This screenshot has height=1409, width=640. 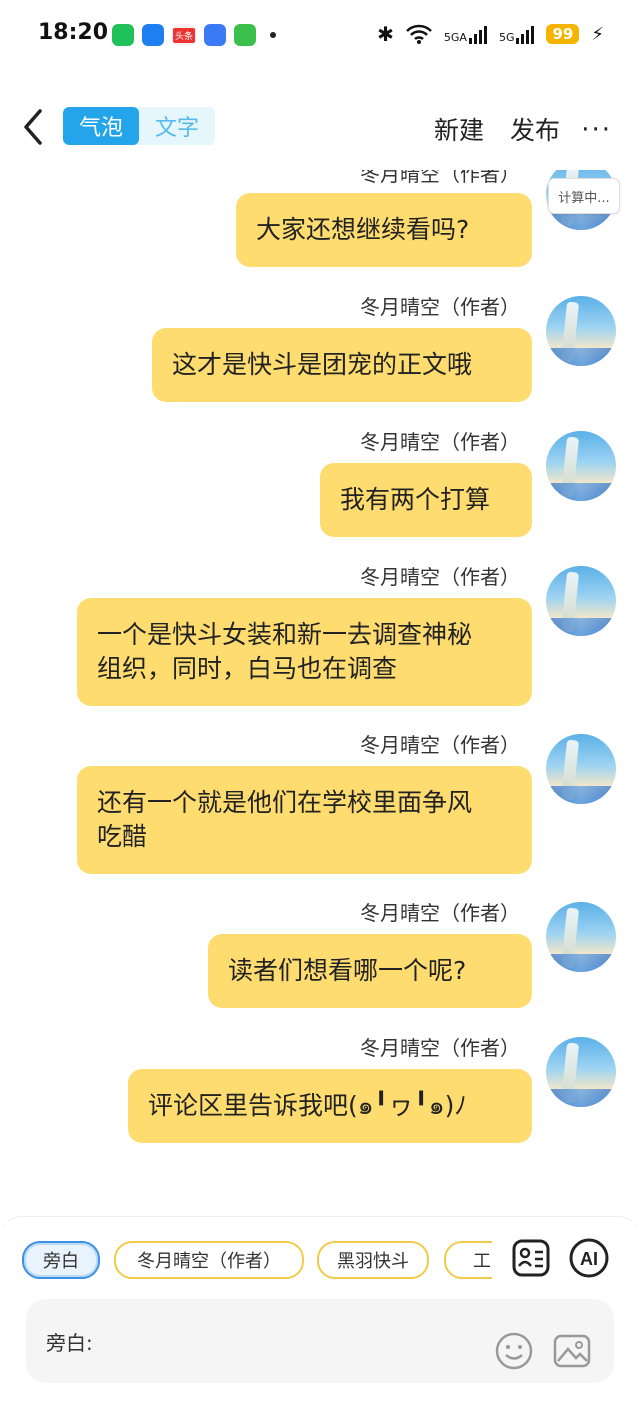 I want to click on message-line: 吃醋, so click(x=122, y=836).